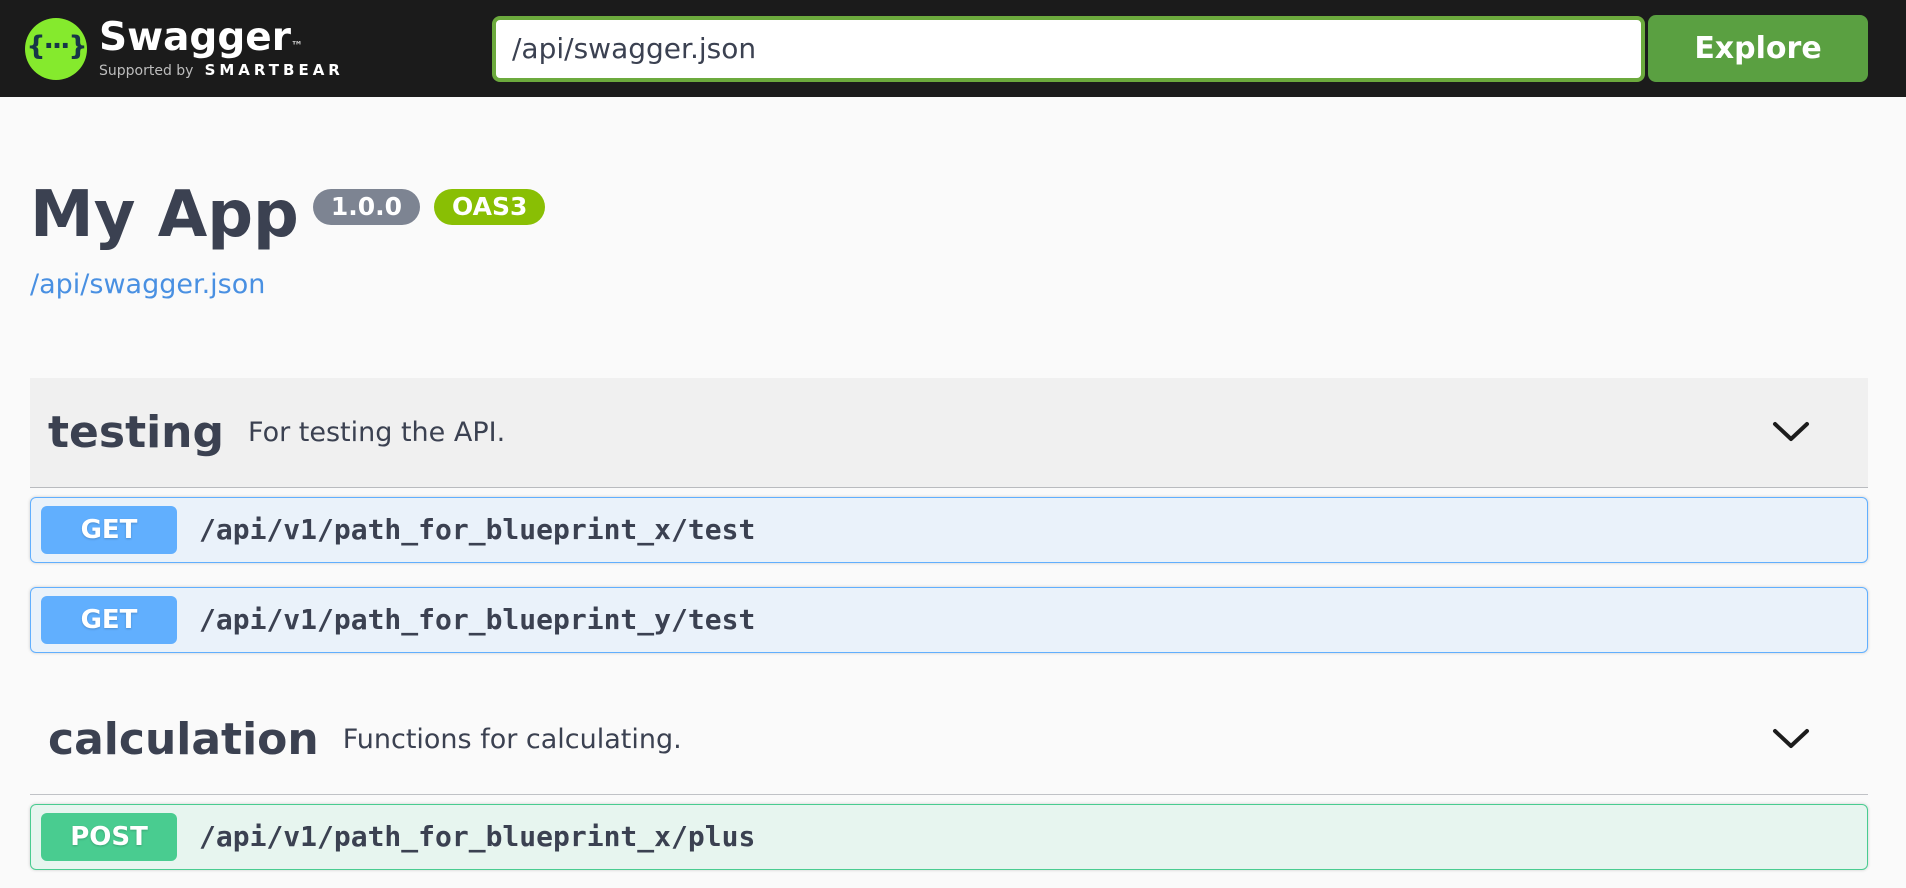 This screenshot has width=1906, height=888. I want to click on info-header: My App 1.0.0 OAS3, so click(949, 215).